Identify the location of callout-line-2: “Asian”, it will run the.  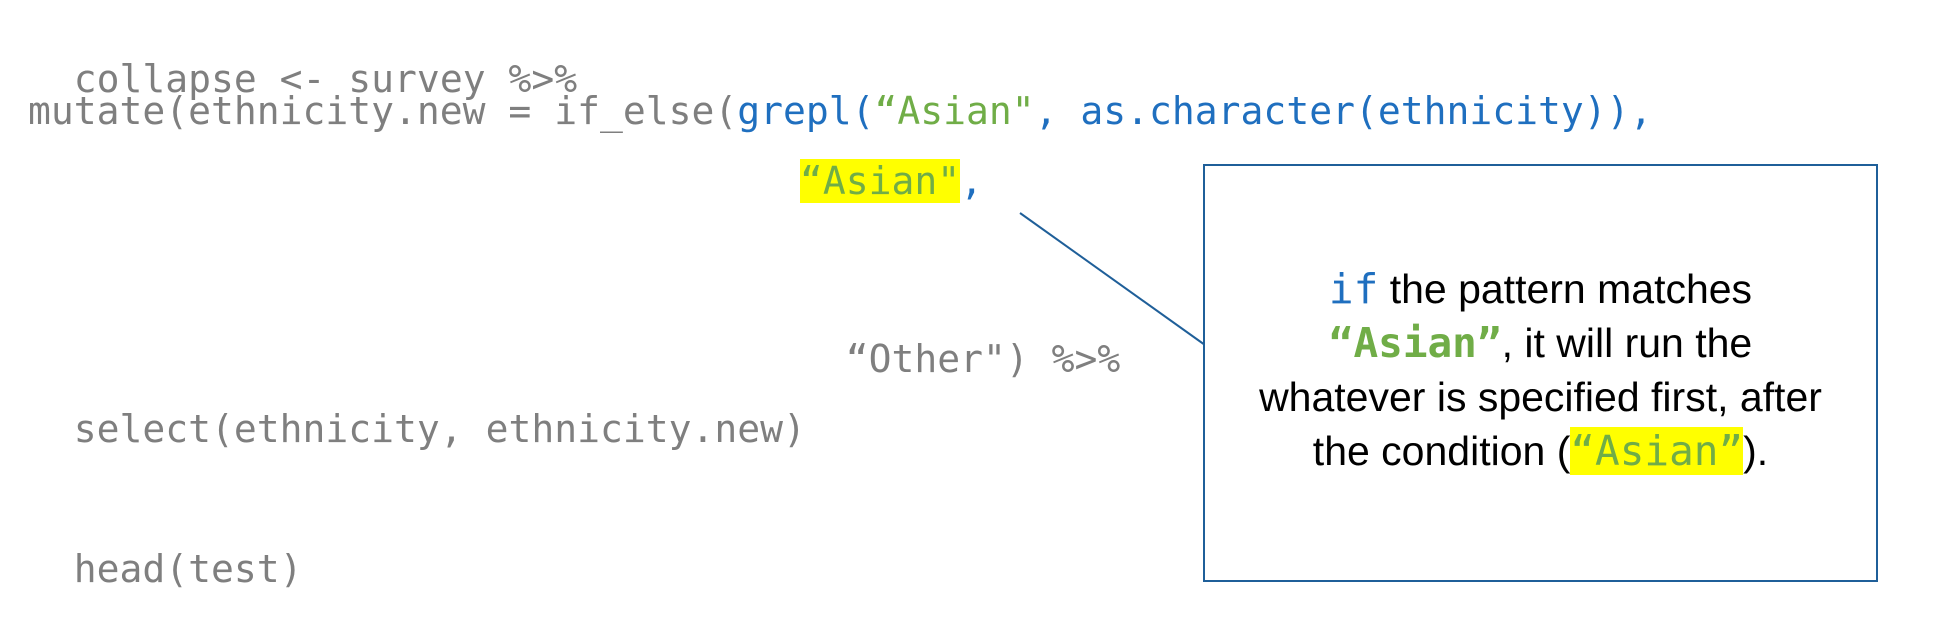
(1540, 343).